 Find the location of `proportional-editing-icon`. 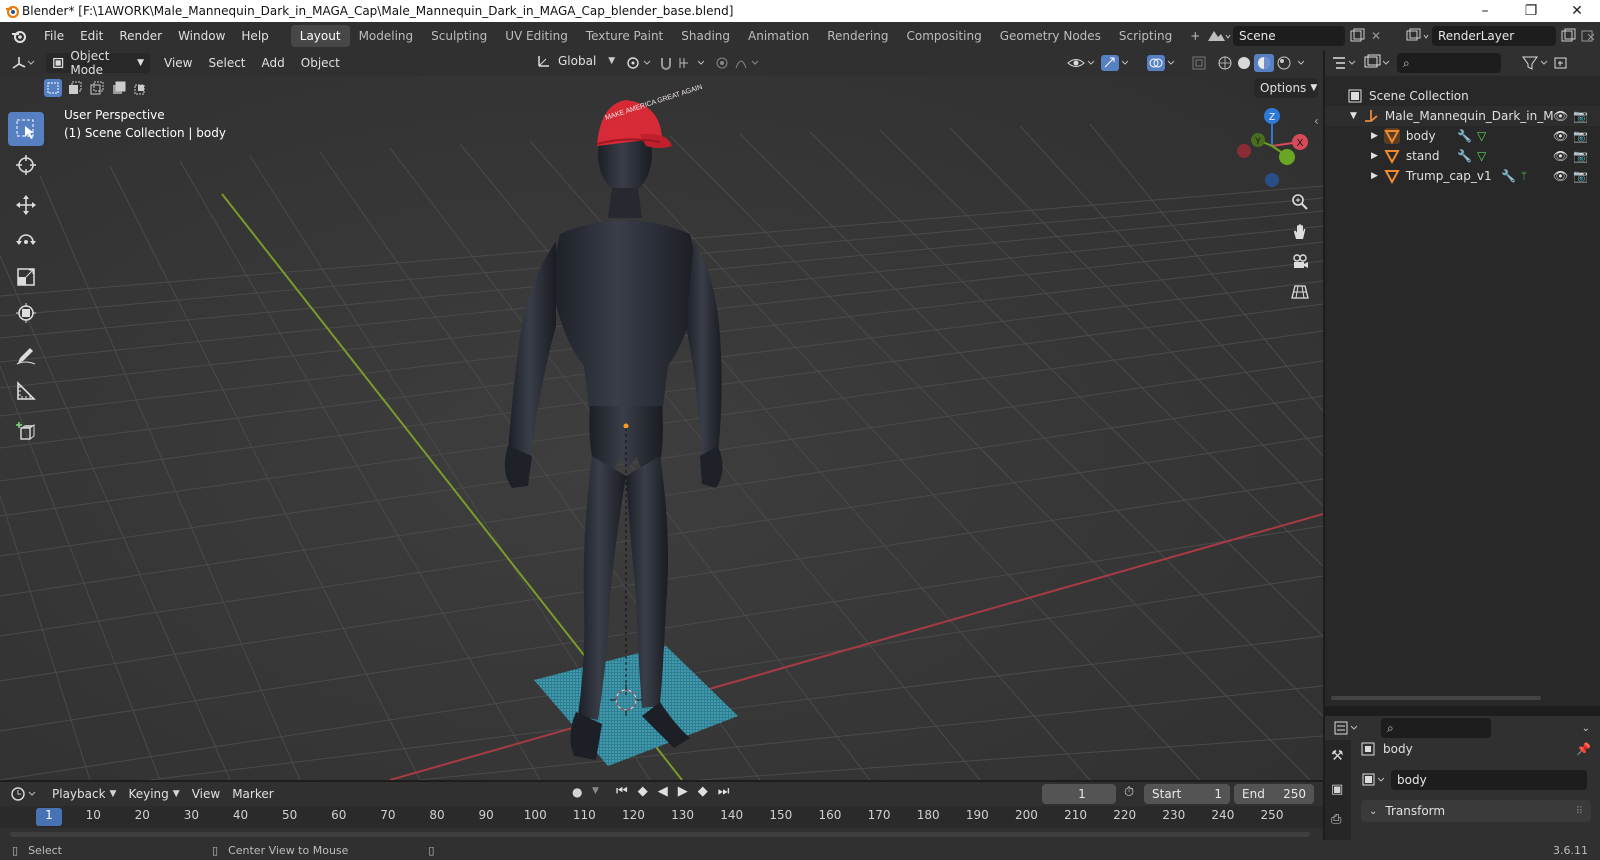

proportional-editing-icon is located at coordinates (738, 63).